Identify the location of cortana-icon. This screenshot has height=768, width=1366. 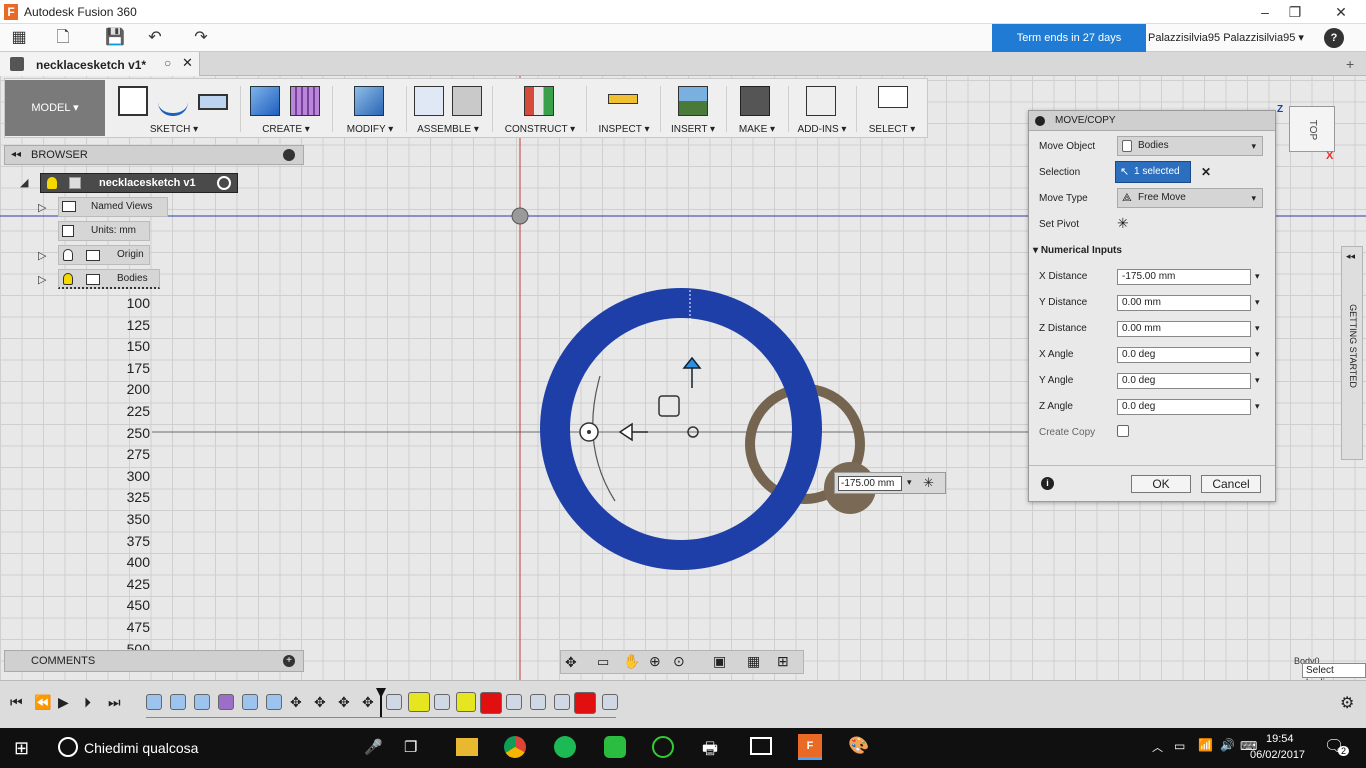
(68, 747).